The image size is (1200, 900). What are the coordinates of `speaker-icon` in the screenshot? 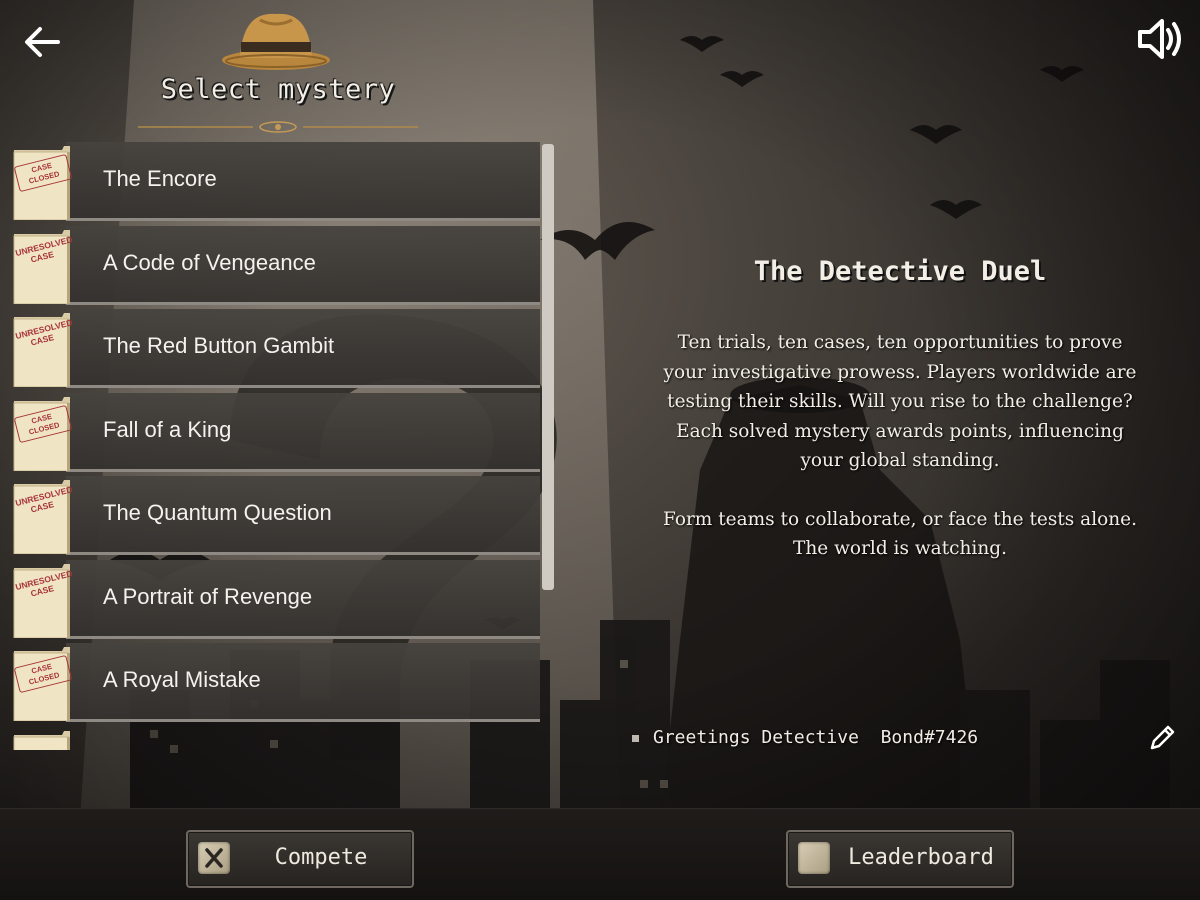 It's located at (1159, 39).